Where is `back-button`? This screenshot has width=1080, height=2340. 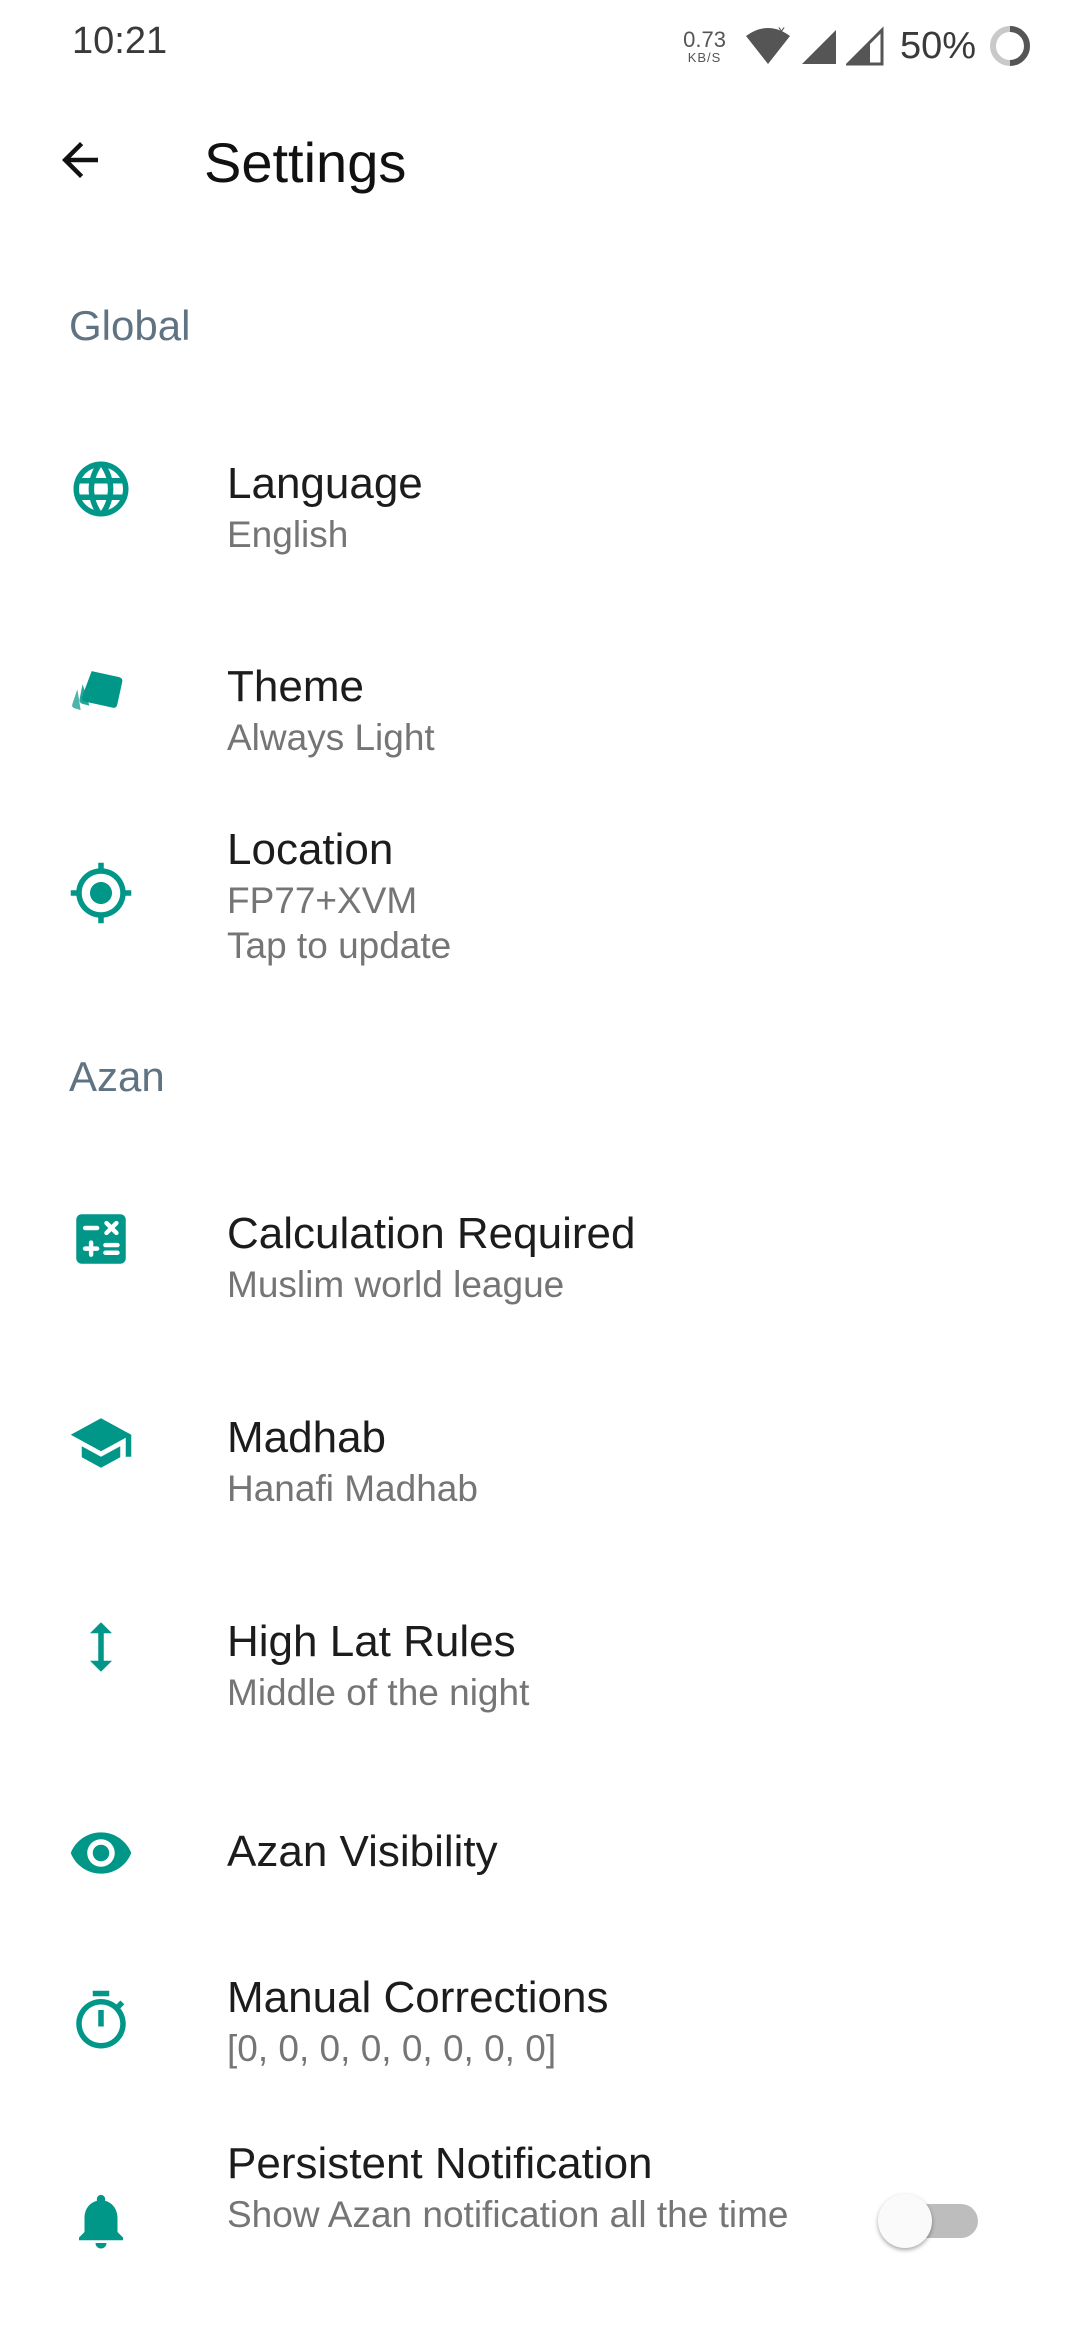 back-button is located at coordinates (80, 160).